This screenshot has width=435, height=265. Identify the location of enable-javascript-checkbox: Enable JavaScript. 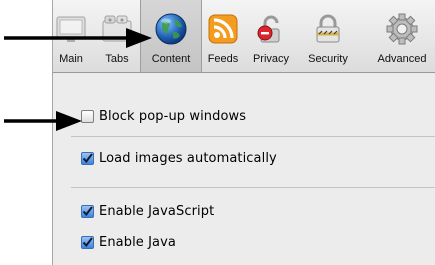
(147, 211).